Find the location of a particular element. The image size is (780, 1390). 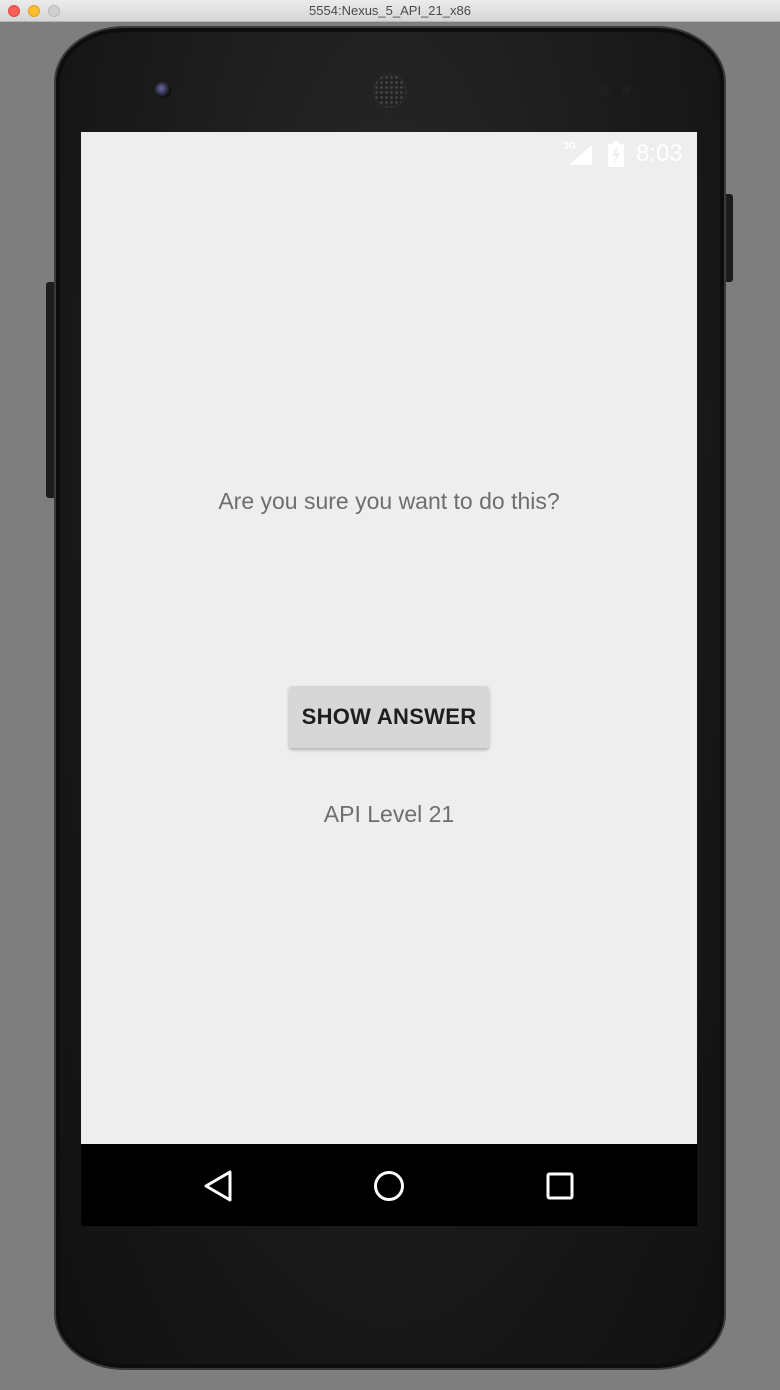

back-button is located at coordinates (218, 1186).